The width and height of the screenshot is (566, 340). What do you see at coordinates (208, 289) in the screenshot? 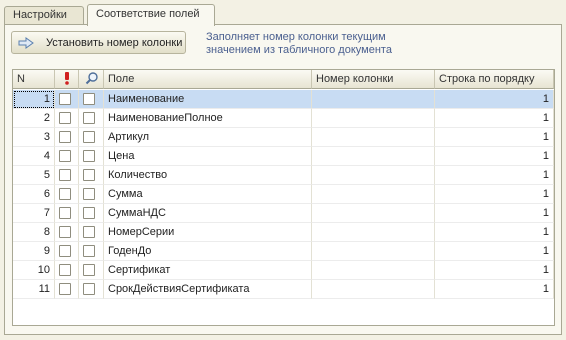
I see `field-name-cell: СрокДействияСертификата` at bounding box center [208, 289].